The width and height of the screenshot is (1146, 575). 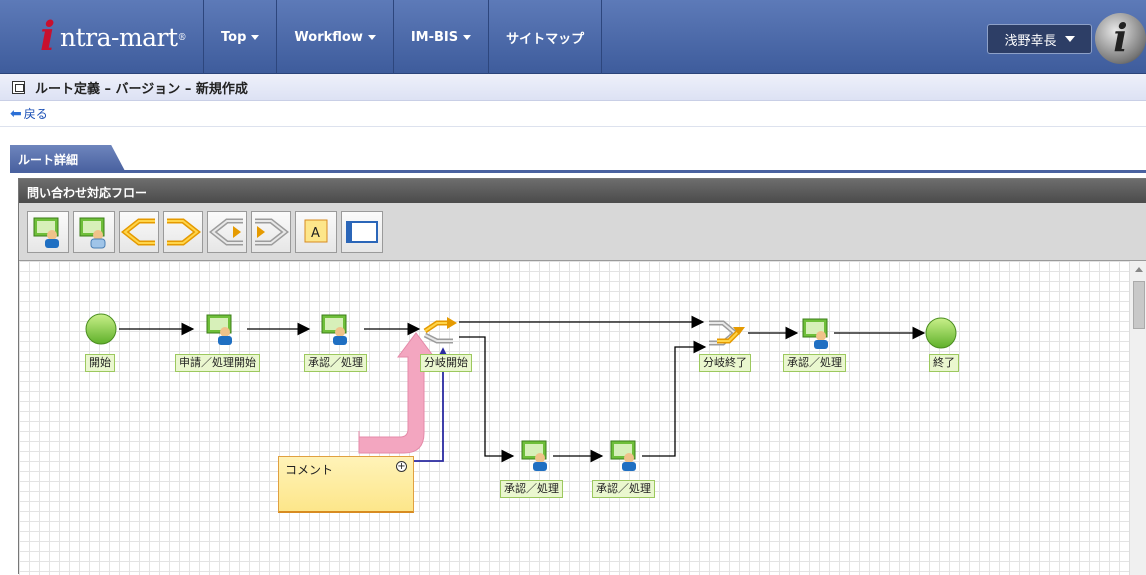 I want to click on comment-box-tool, so click(x=362, y=231).